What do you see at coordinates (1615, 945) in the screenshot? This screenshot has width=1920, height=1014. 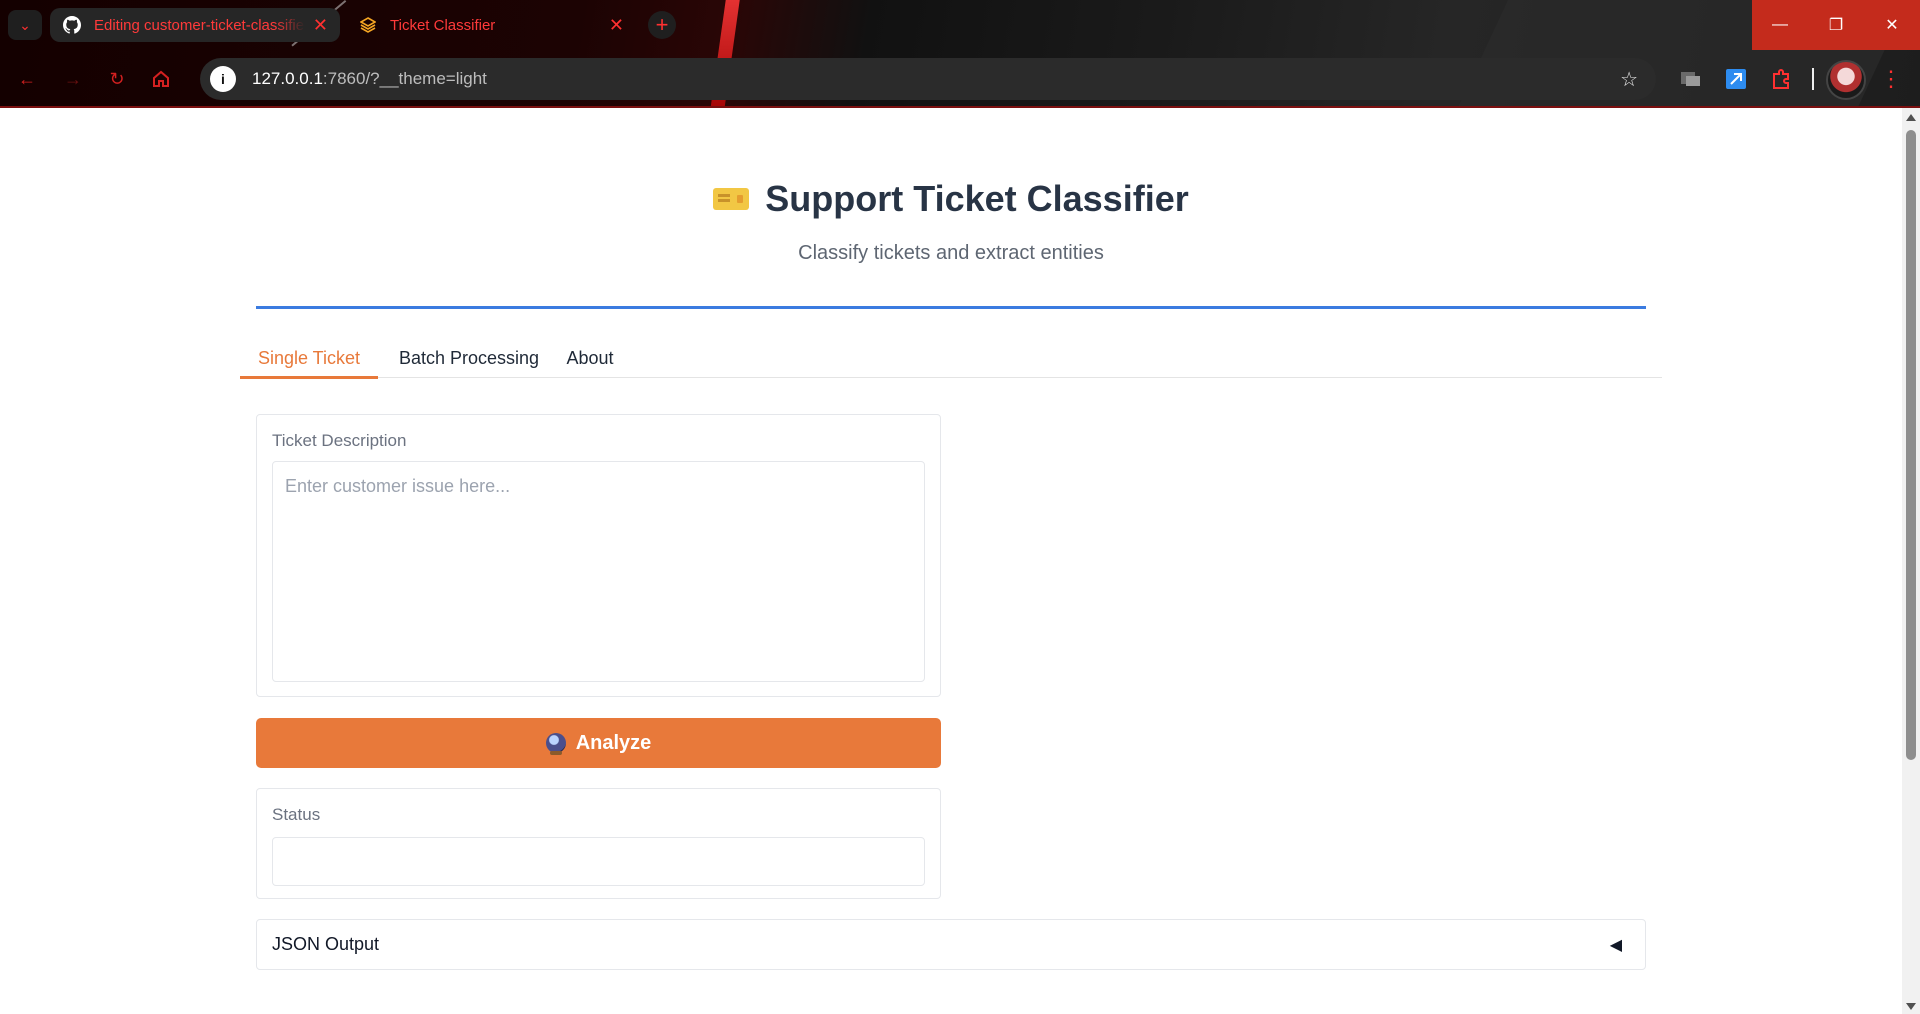 I see `caret-left-icon: ◀` at bounding box center [1615, 945].